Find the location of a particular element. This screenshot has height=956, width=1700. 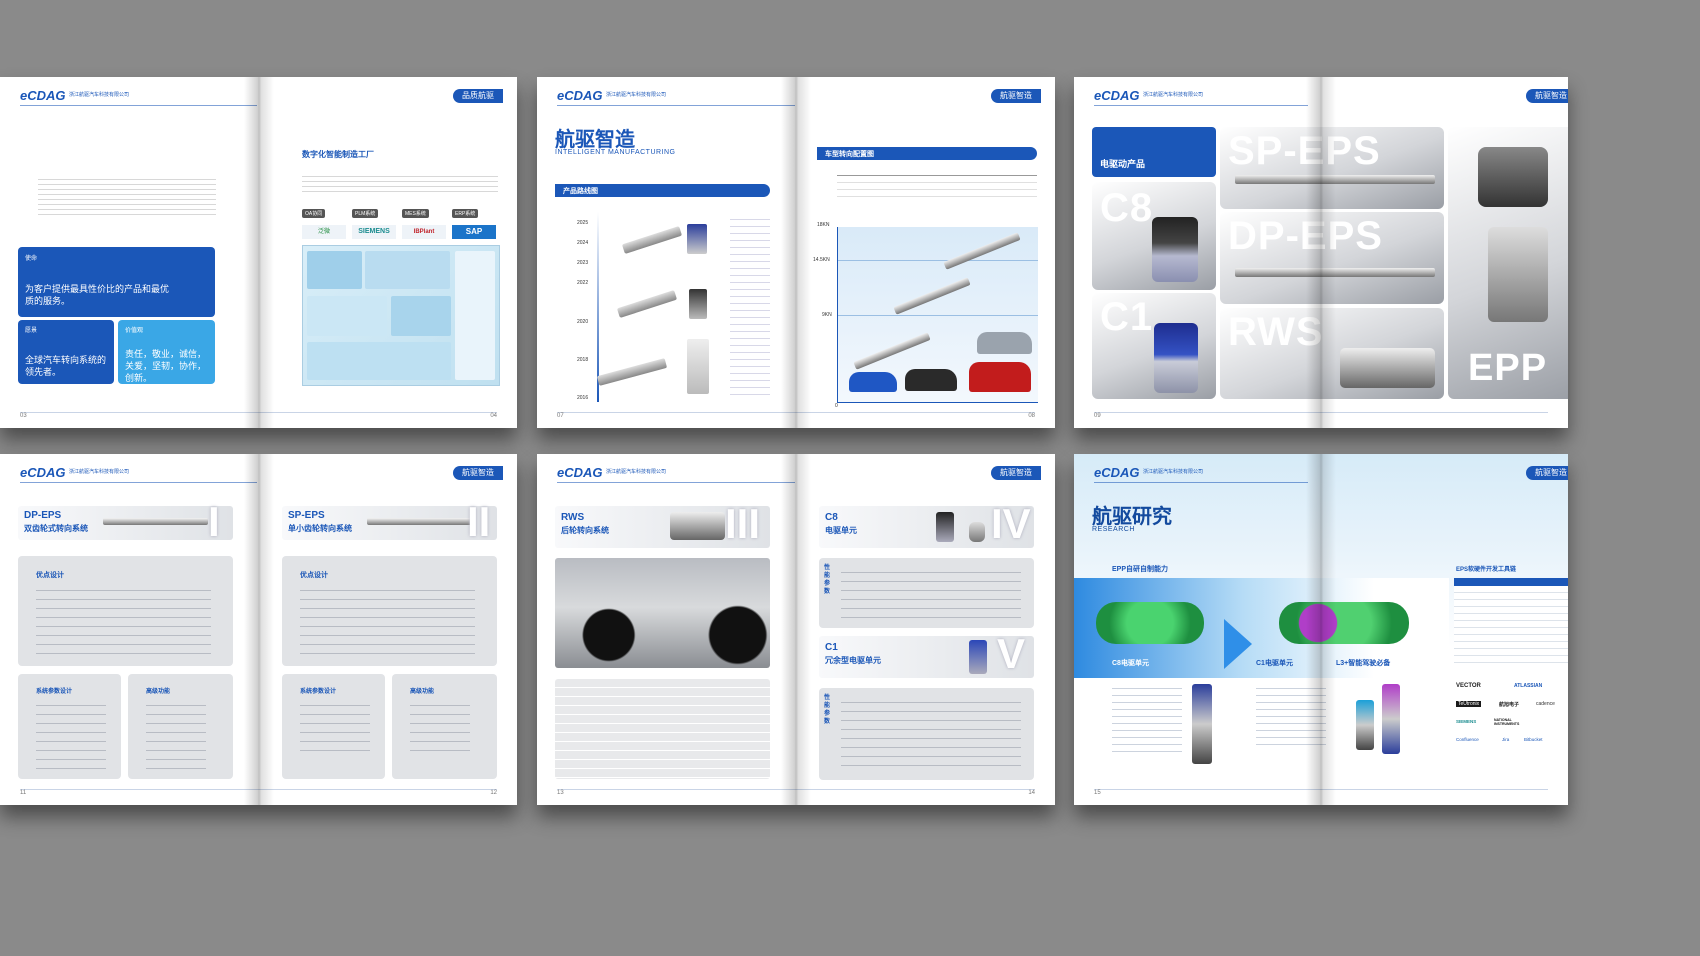

brand-jira: Jira is located at coordinates (1506, 739).